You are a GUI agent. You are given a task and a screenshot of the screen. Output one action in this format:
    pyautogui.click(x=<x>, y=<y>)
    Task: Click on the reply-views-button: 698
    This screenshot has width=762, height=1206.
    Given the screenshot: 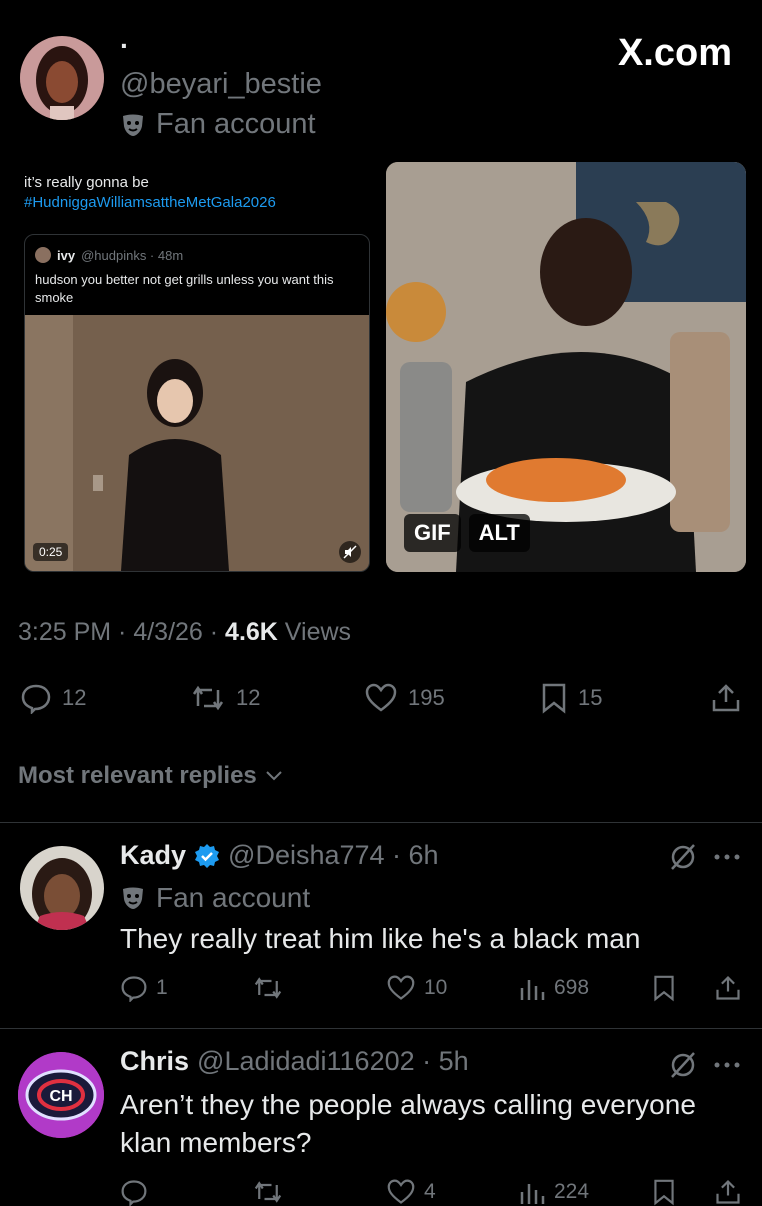 What is the action you would take?
    pyautogui.click(x=553, y=988)
    